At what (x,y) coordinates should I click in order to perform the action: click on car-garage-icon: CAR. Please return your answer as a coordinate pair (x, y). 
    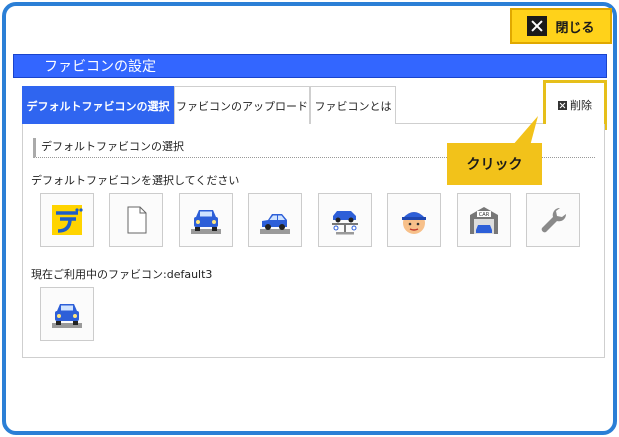
    Looking at the image, I should click on (484, 220).